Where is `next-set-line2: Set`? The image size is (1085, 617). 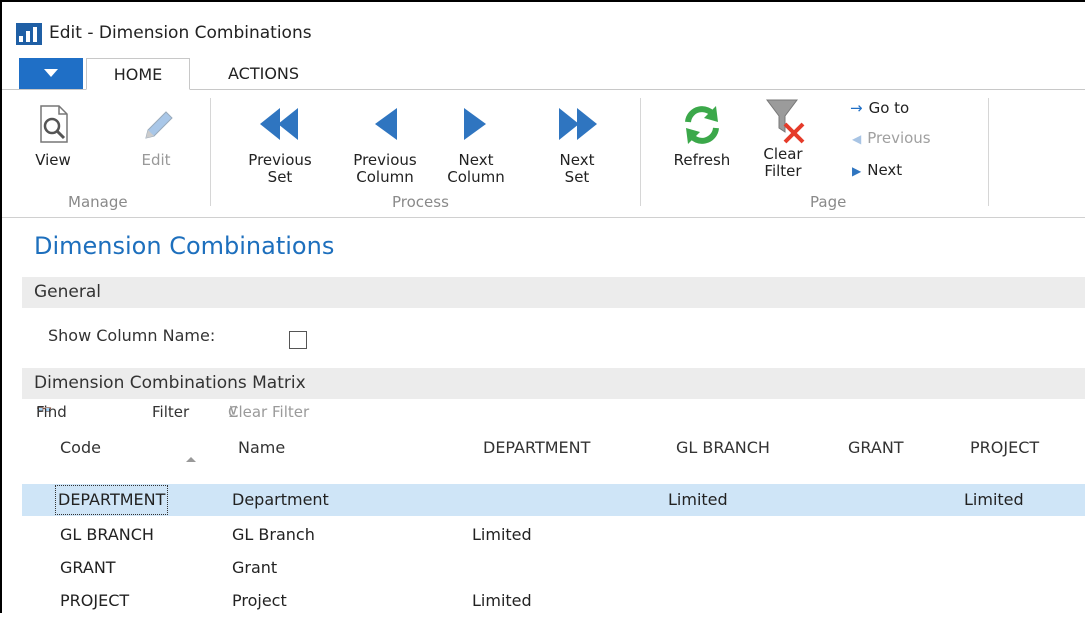 next-set-line2: Set is located at coordinates (577, 177).